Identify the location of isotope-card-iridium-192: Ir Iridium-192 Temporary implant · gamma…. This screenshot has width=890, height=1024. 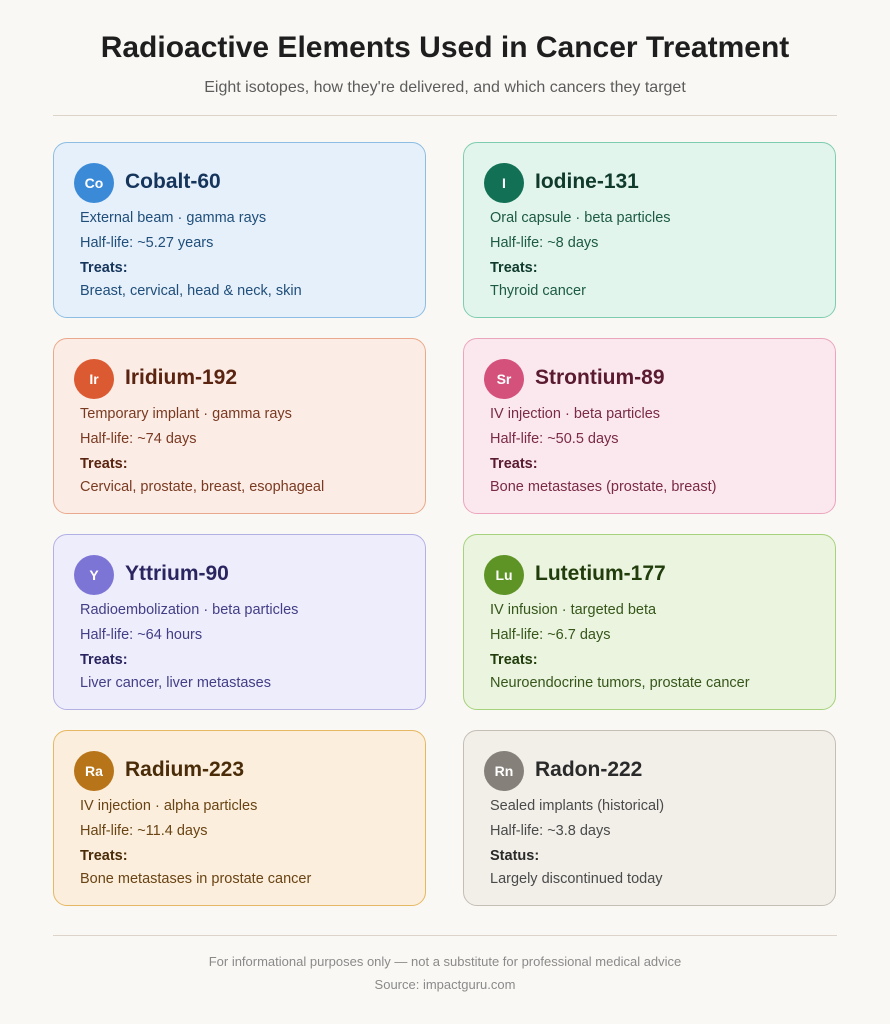
(239, 426).